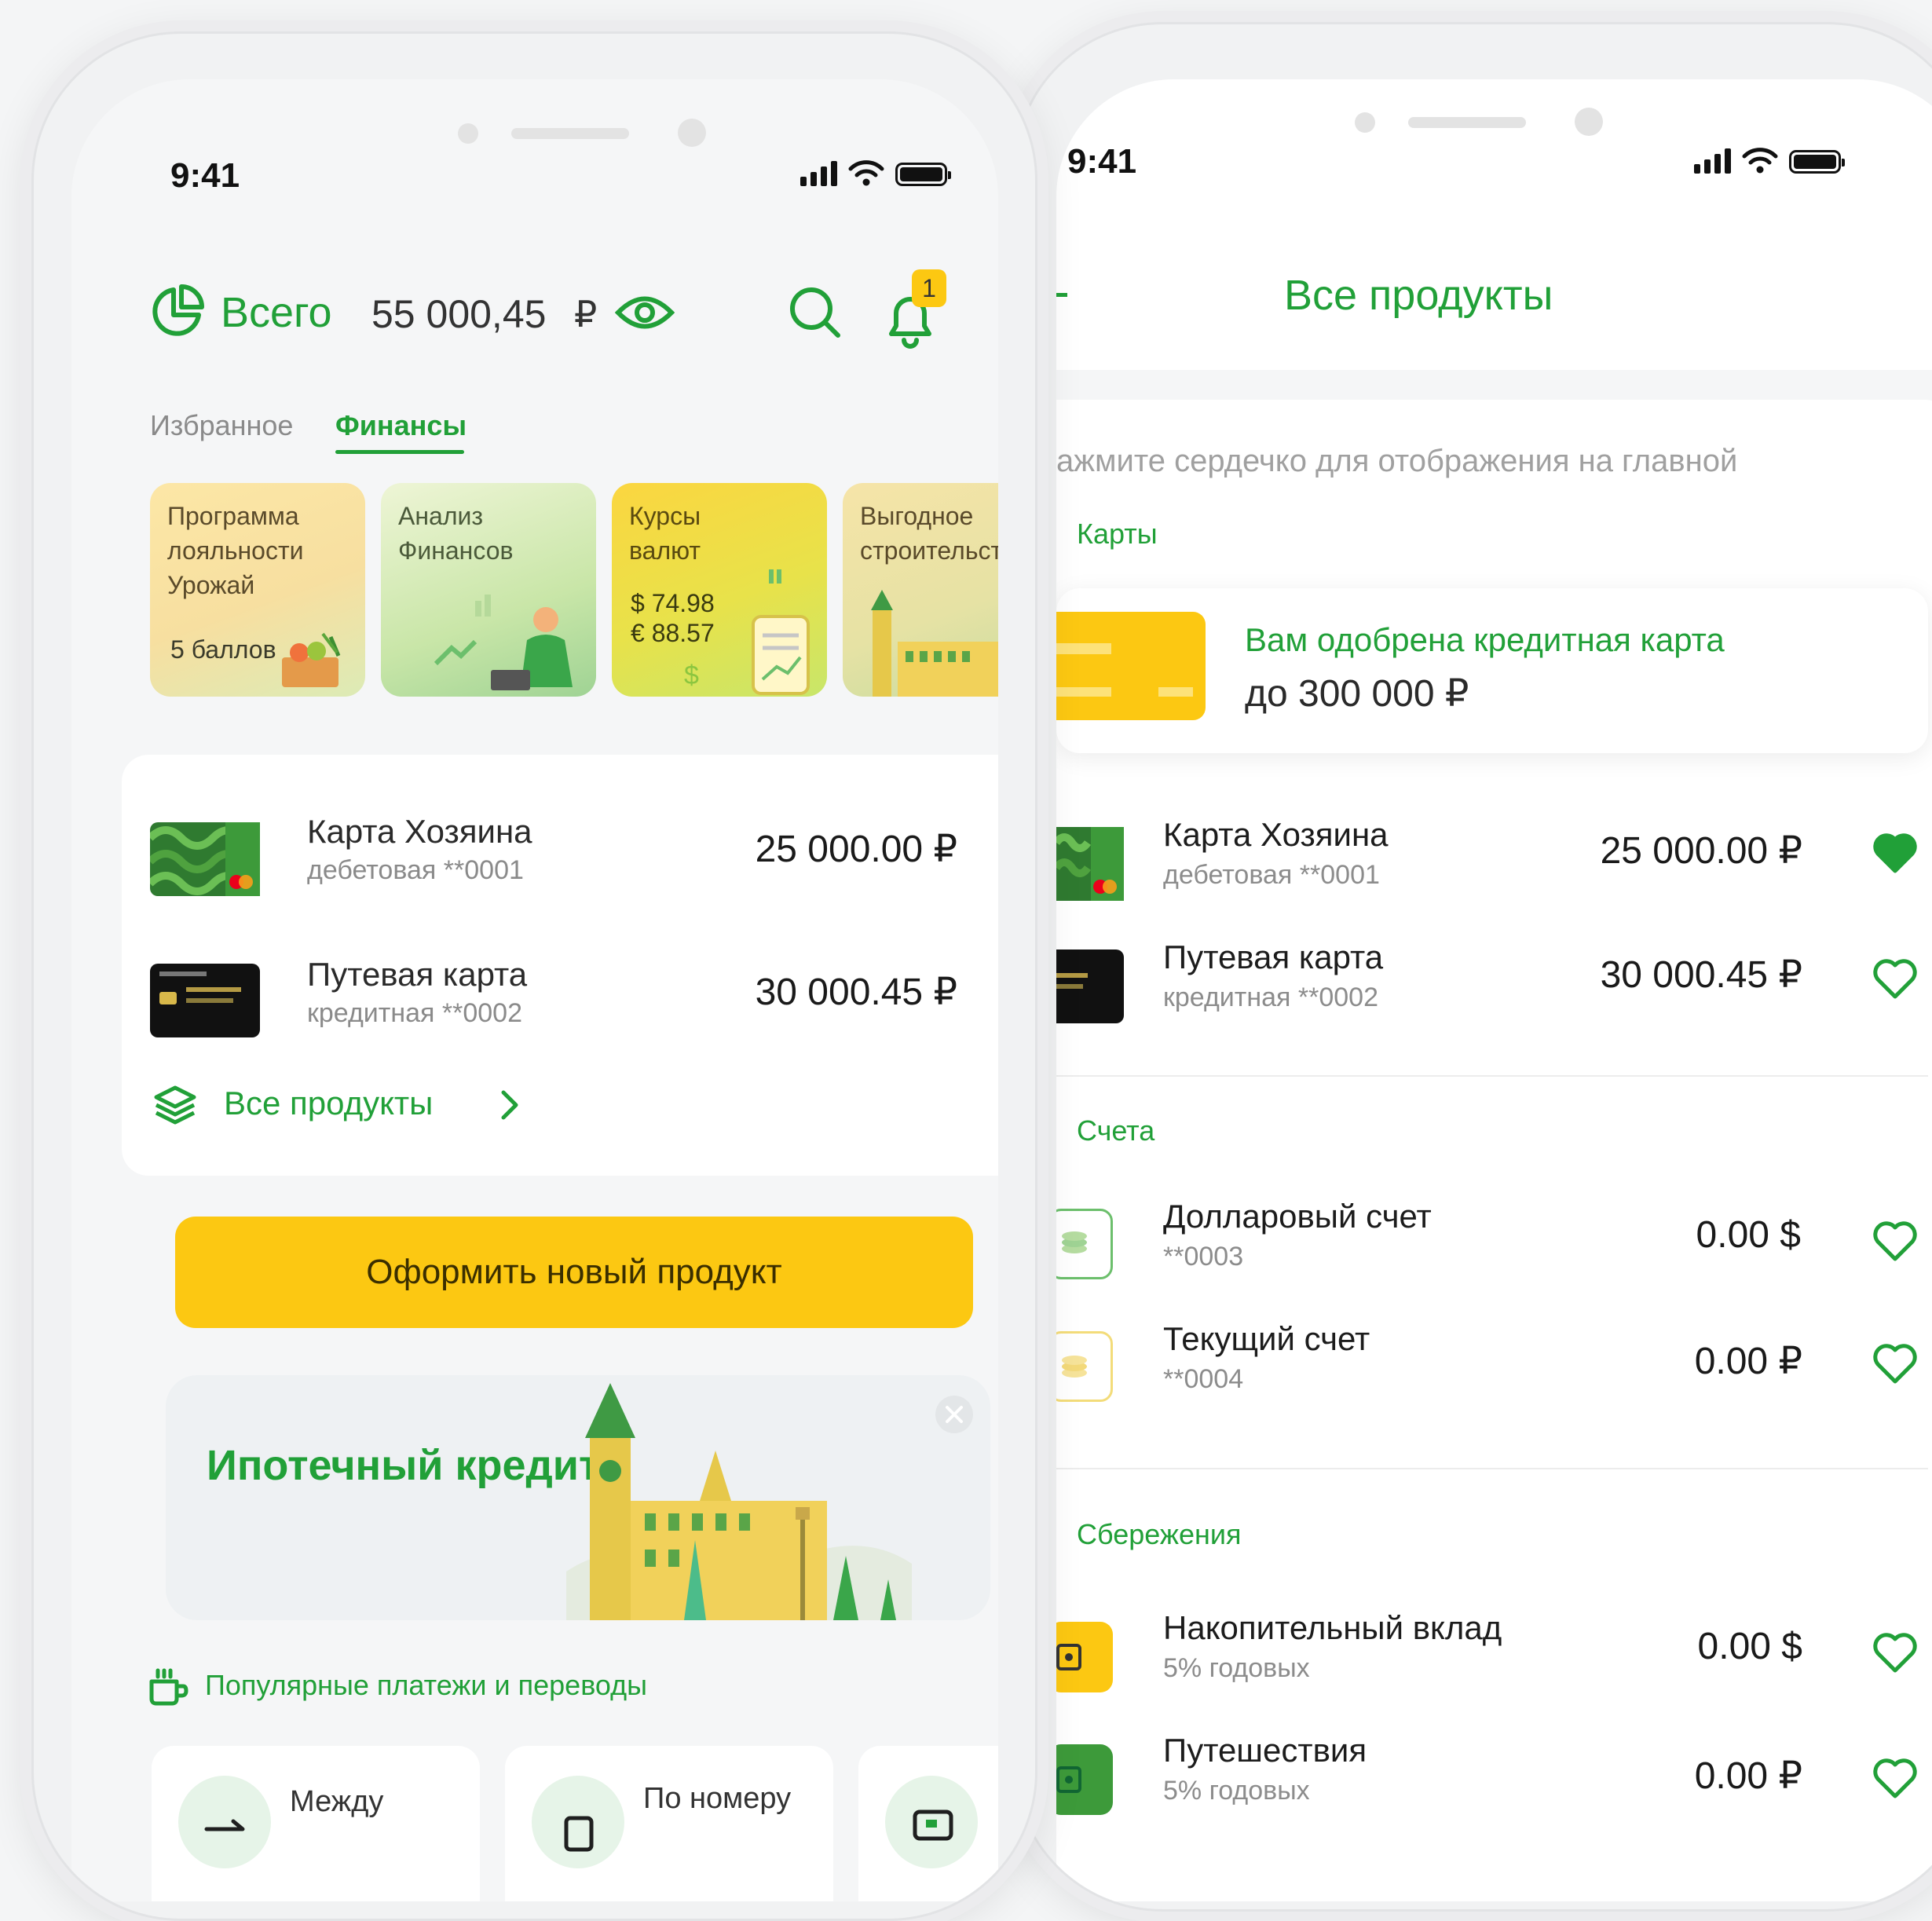  I want to click on promo-rates-values: $ 74.98 € 88.57, so click(673, 618).